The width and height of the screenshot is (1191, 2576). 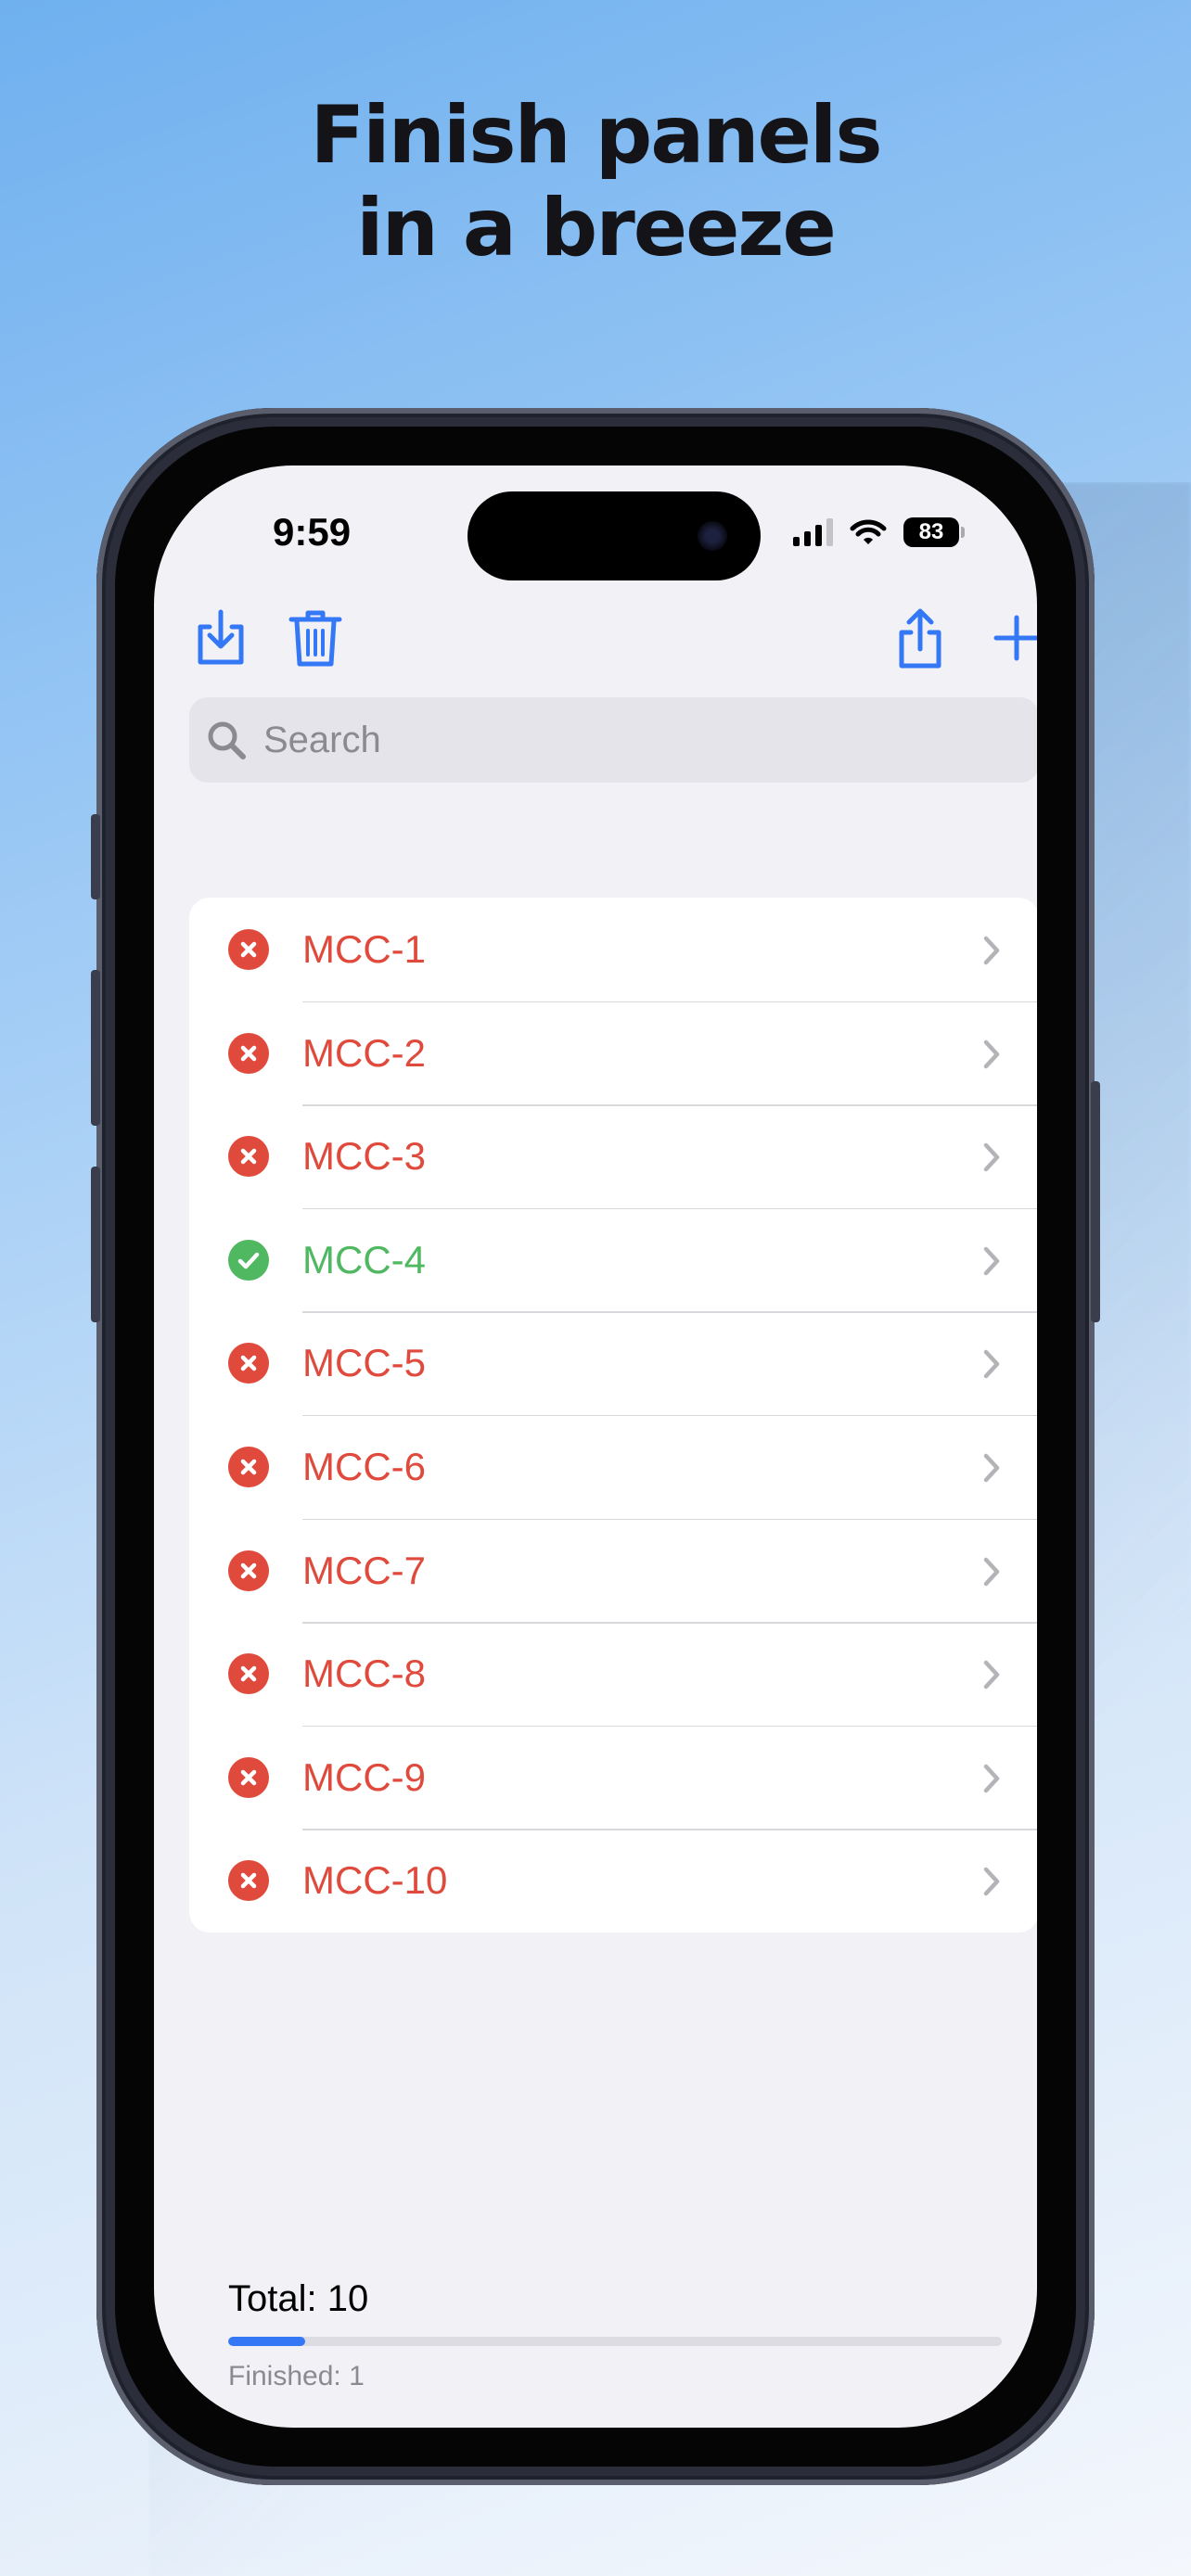 What do you see at coordinates (364, 1156) in the screenshot?
I see `panel-label: MCC-3` at bounding box center [364, 1156].